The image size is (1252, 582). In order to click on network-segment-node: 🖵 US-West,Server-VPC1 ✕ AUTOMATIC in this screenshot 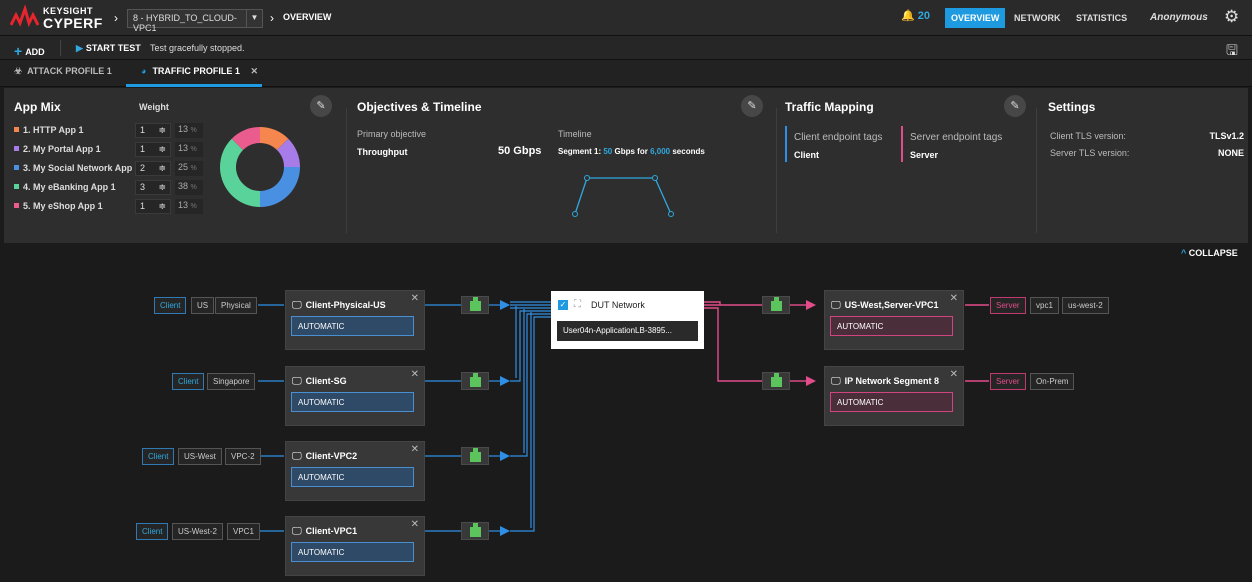, I will do `click(894, 320)`.